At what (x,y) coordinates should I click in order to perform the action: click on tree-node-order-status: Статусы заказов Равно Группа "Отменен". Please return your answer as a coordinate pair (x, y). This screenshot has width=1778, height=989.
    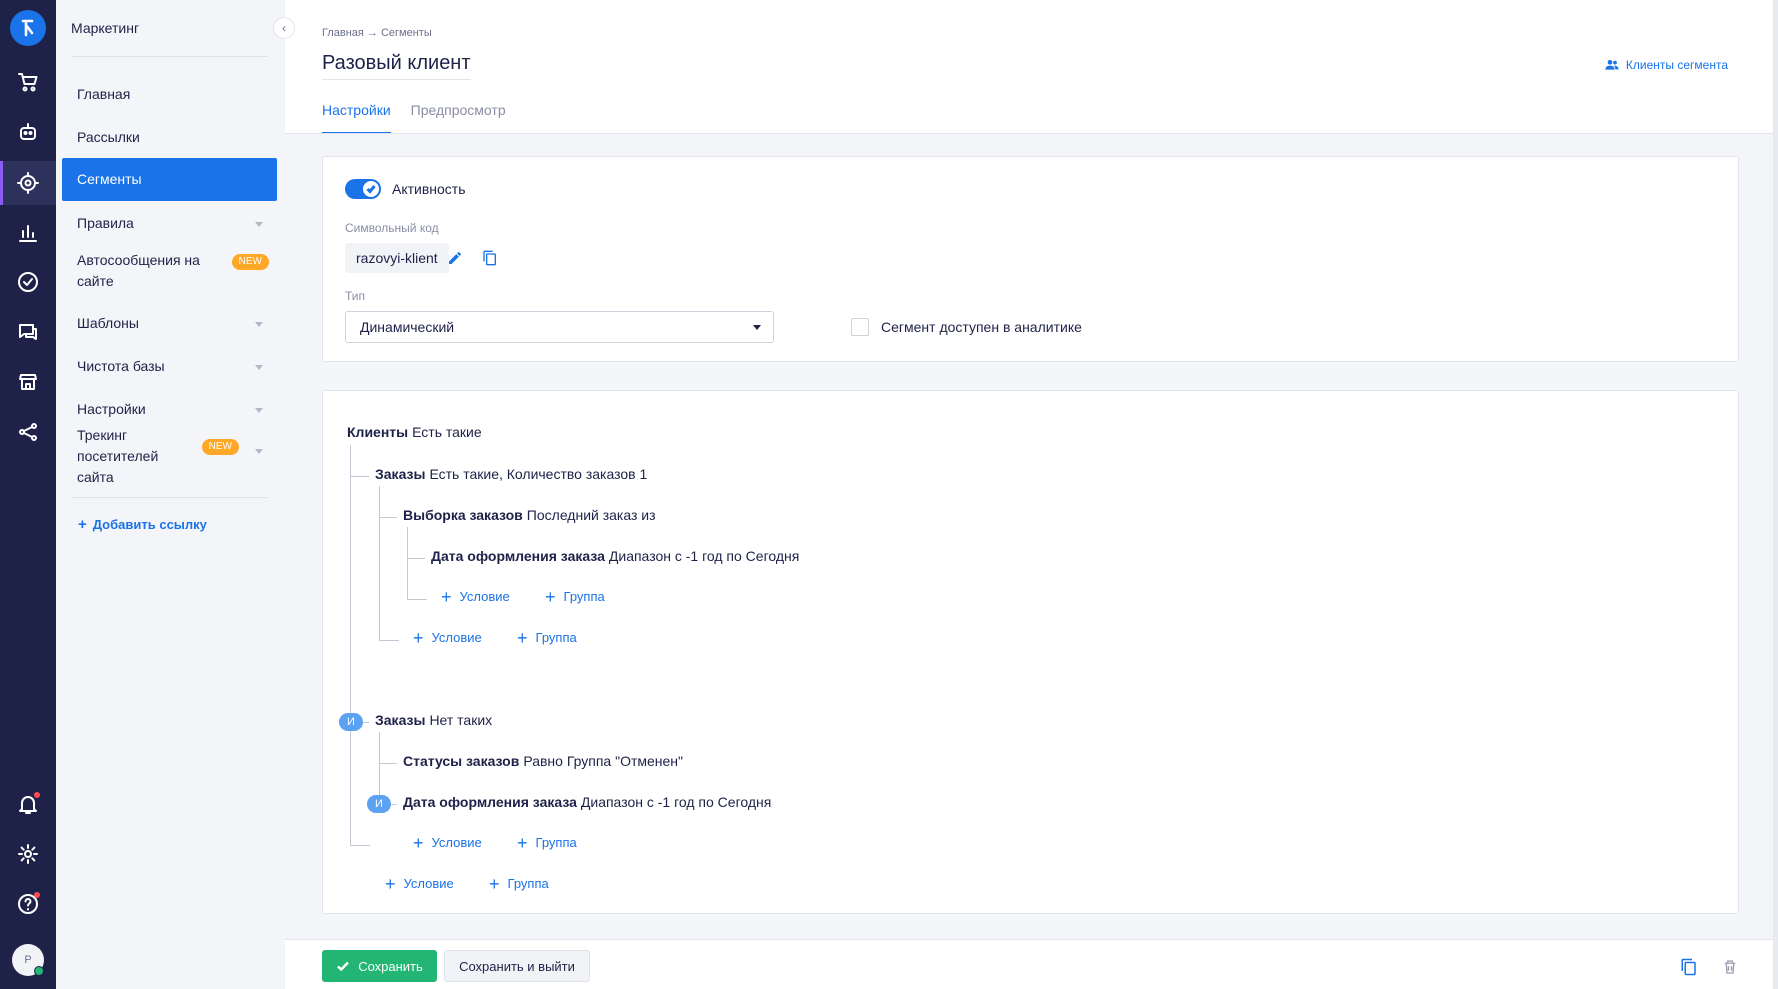
    Looking at the image, I should click on (543, 761).